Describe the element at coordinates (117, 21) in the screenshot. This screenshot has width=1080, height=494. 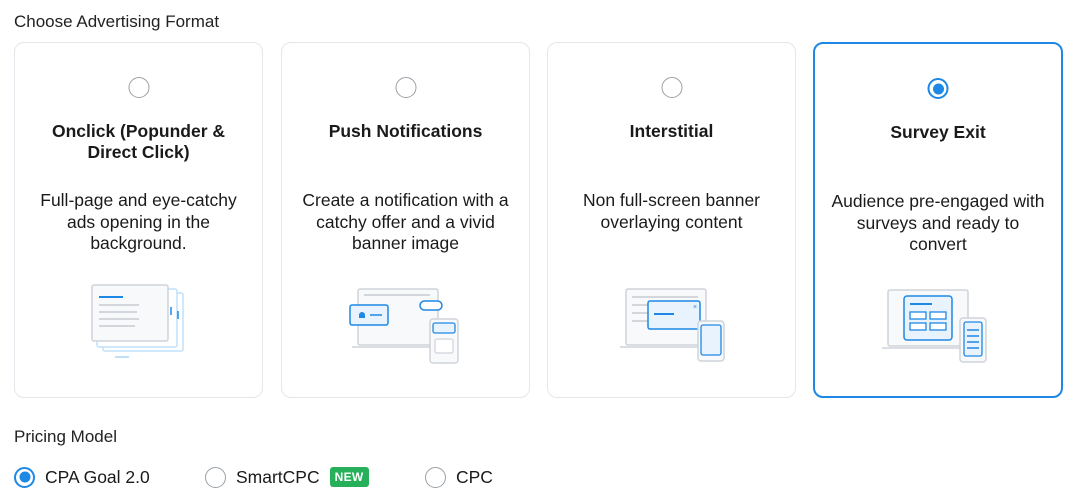
I see `advertising-format-heading: Choose Advertising Format` at that location.